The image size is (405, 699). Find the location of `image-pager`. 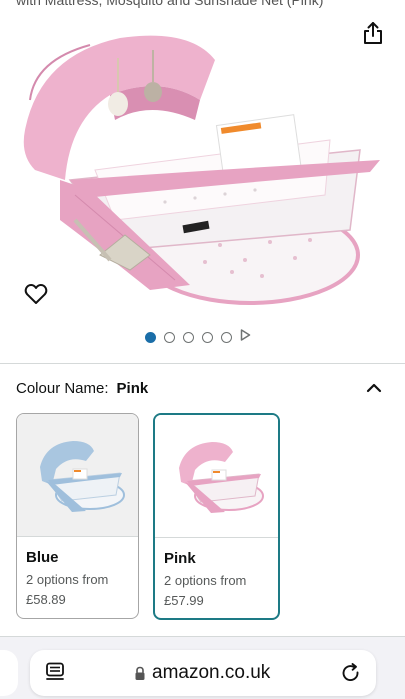

image-pager is located at coordinates (198, 337).